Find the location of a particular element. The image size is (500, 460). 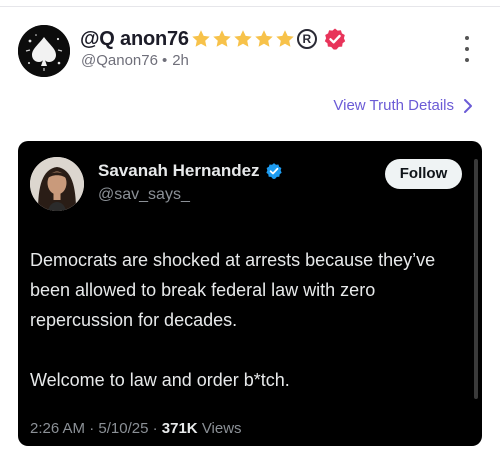

verified-badge-icon is located at coordinates (335, 39).